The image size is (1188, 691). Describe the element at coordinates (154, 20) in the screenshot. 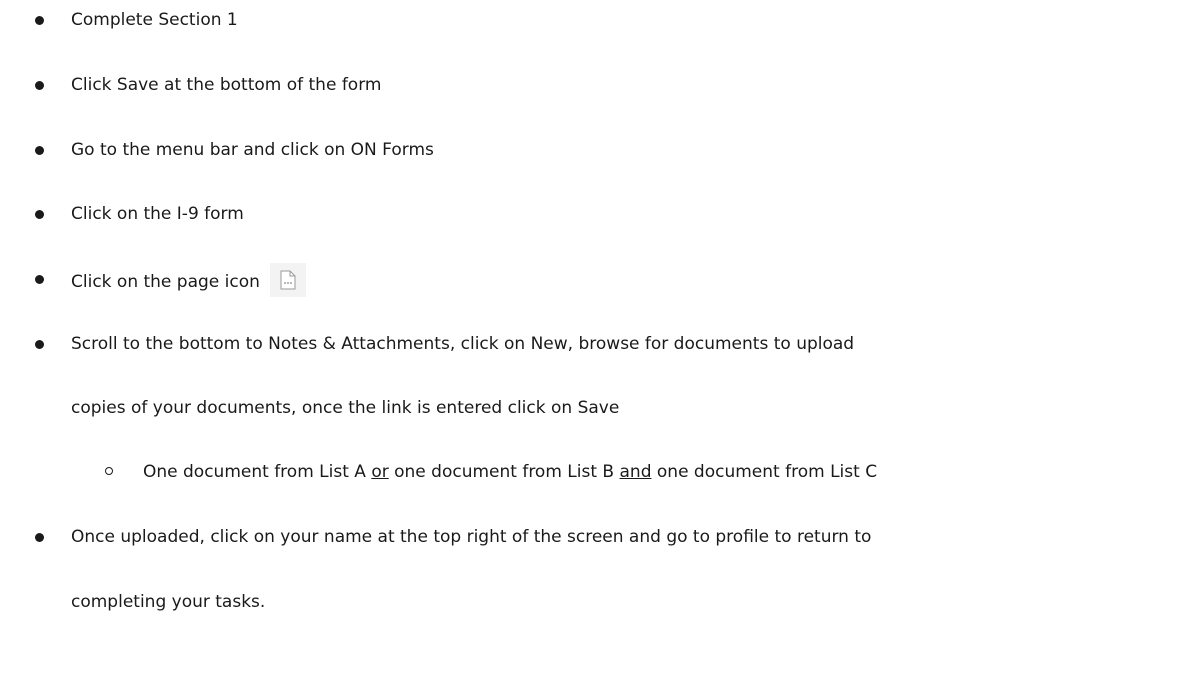

I see `list-item-text: Complete Section 1` at that location.